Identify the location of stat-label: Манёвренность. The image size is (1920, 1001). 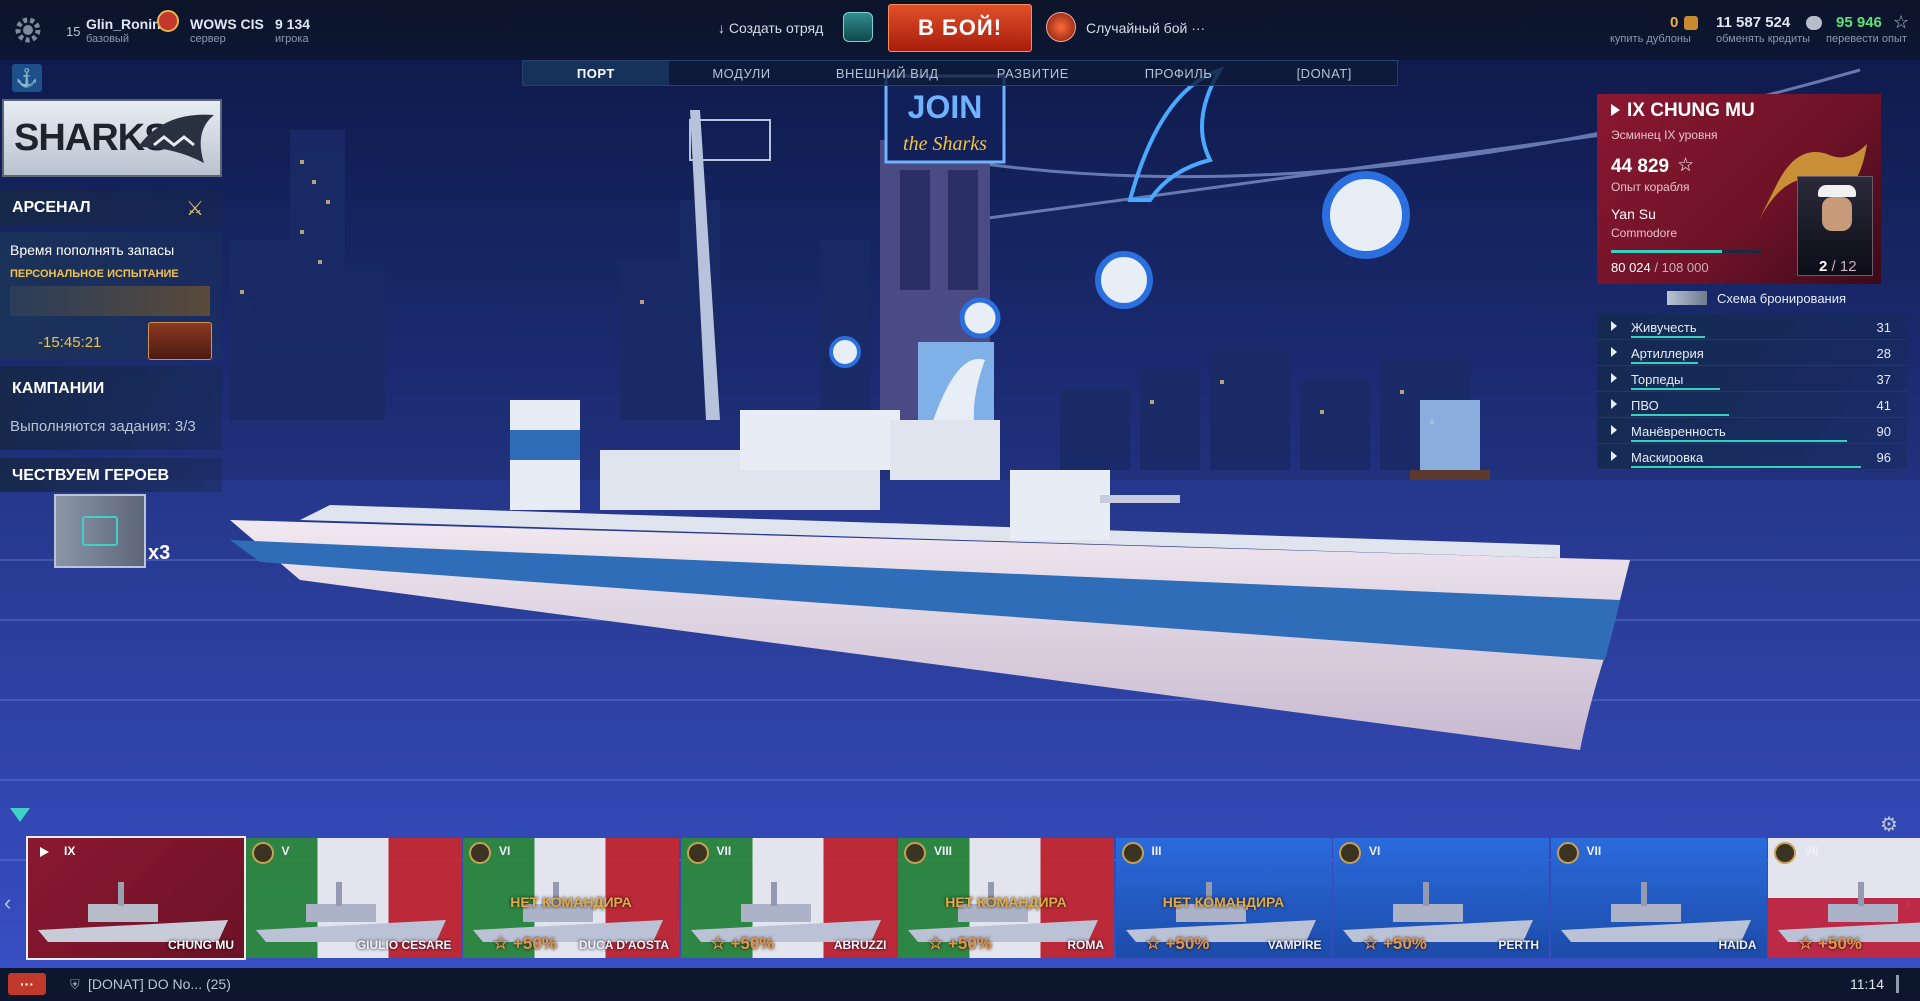
(1678, 431).